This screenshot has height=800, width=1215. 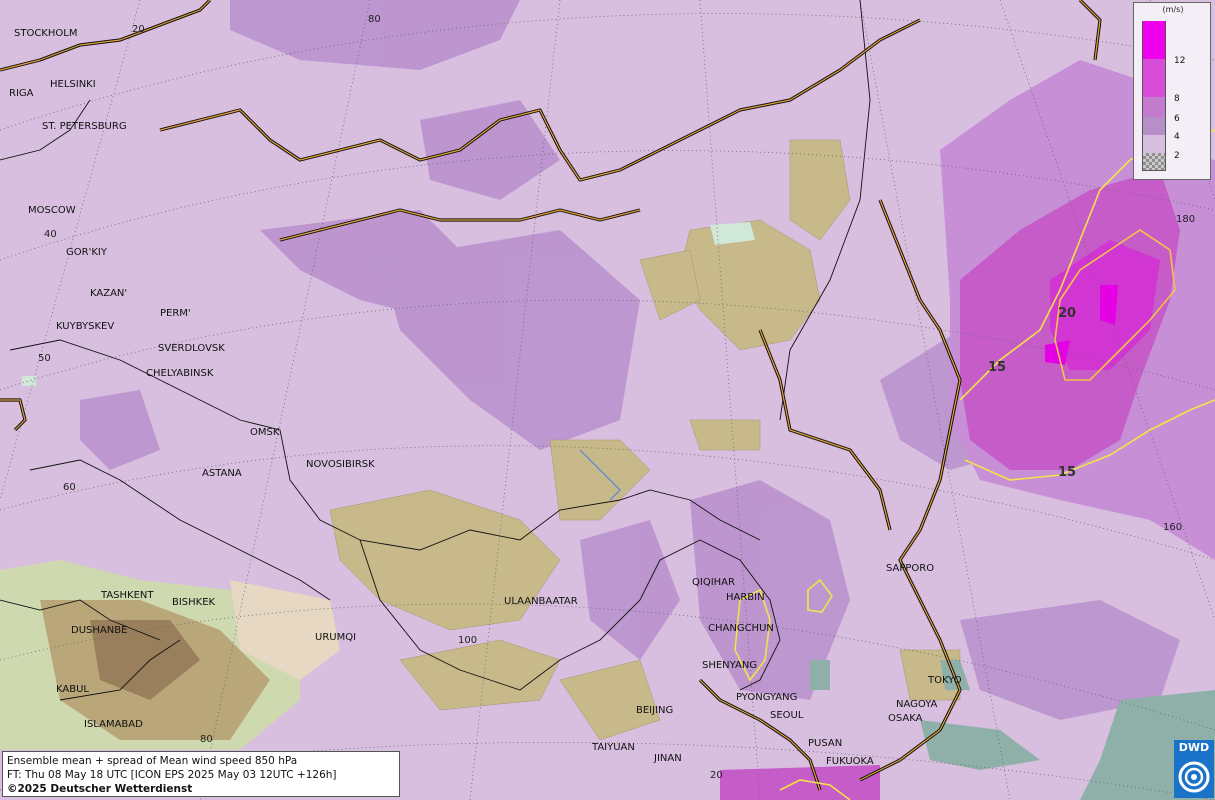 What do you see at coordinates (44, 358) in the screenshot?
I see `grid-label: 50` at bounding box center [44, 358].